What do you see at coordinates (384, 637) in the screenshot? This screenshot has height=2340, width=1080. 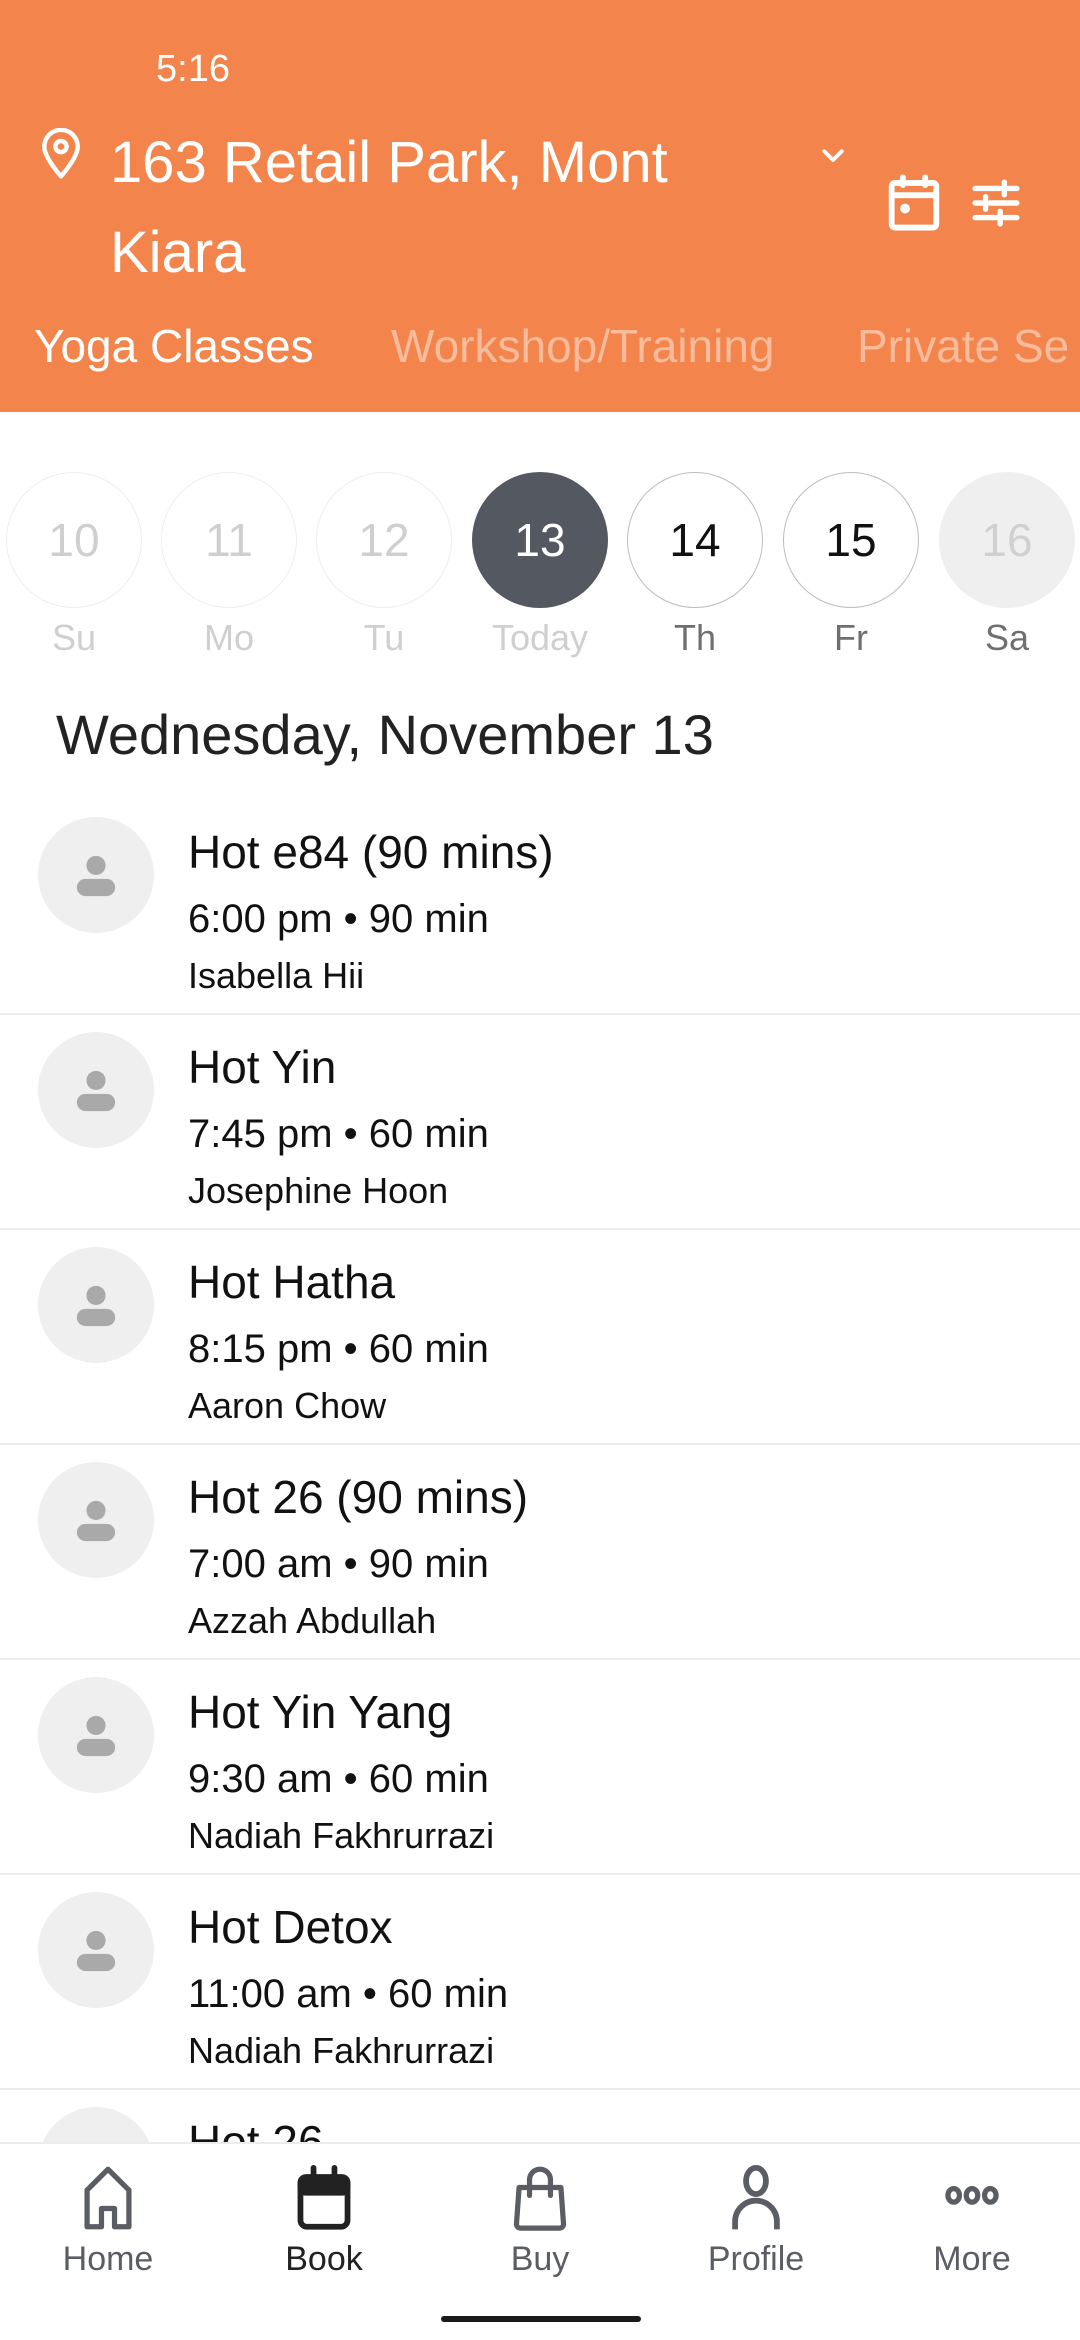 I see `date-weekday: Tu` at bounding box center [384, 637].